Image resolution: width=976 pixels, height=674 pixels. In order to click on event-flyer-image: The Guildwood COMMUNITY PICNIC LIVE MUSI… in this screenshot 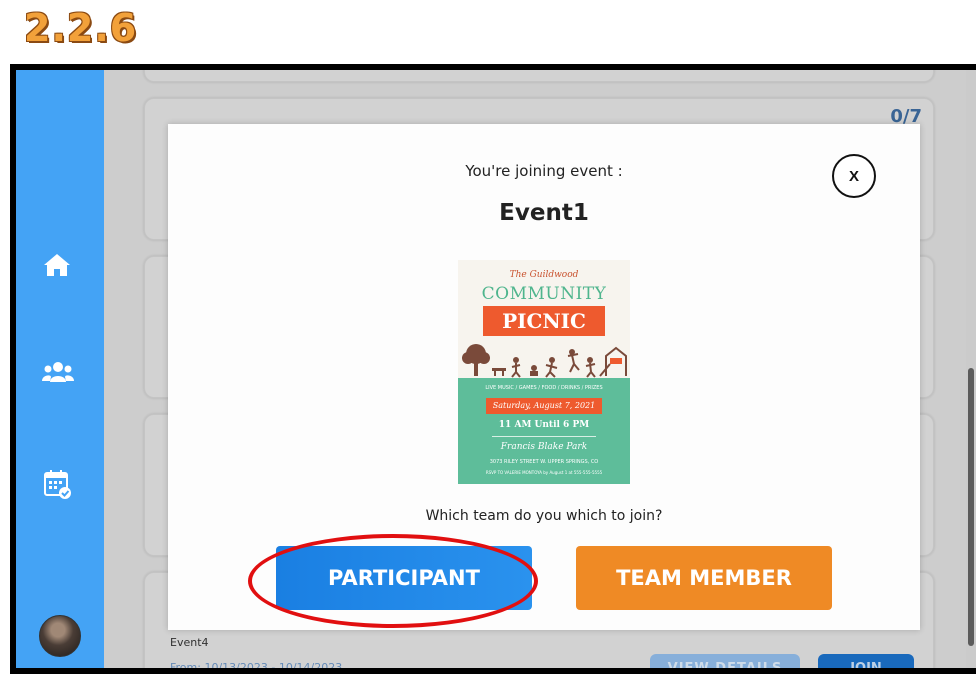, I will do `click(544, 372)`.